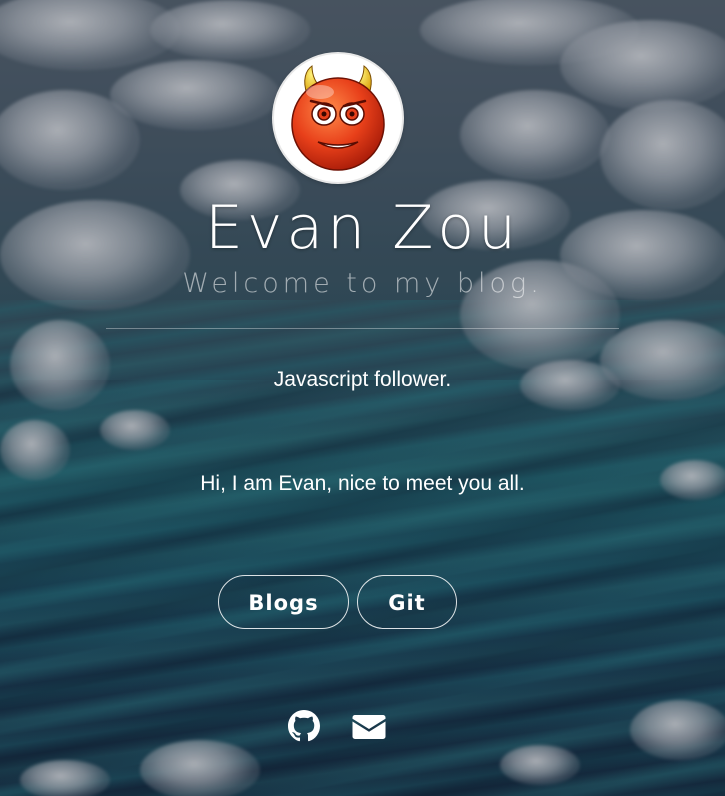 The image size is (725, 796). What do you see at coordinates (362, 328) in the screenshot?
I see `divider` at bounding box center [362, 328].